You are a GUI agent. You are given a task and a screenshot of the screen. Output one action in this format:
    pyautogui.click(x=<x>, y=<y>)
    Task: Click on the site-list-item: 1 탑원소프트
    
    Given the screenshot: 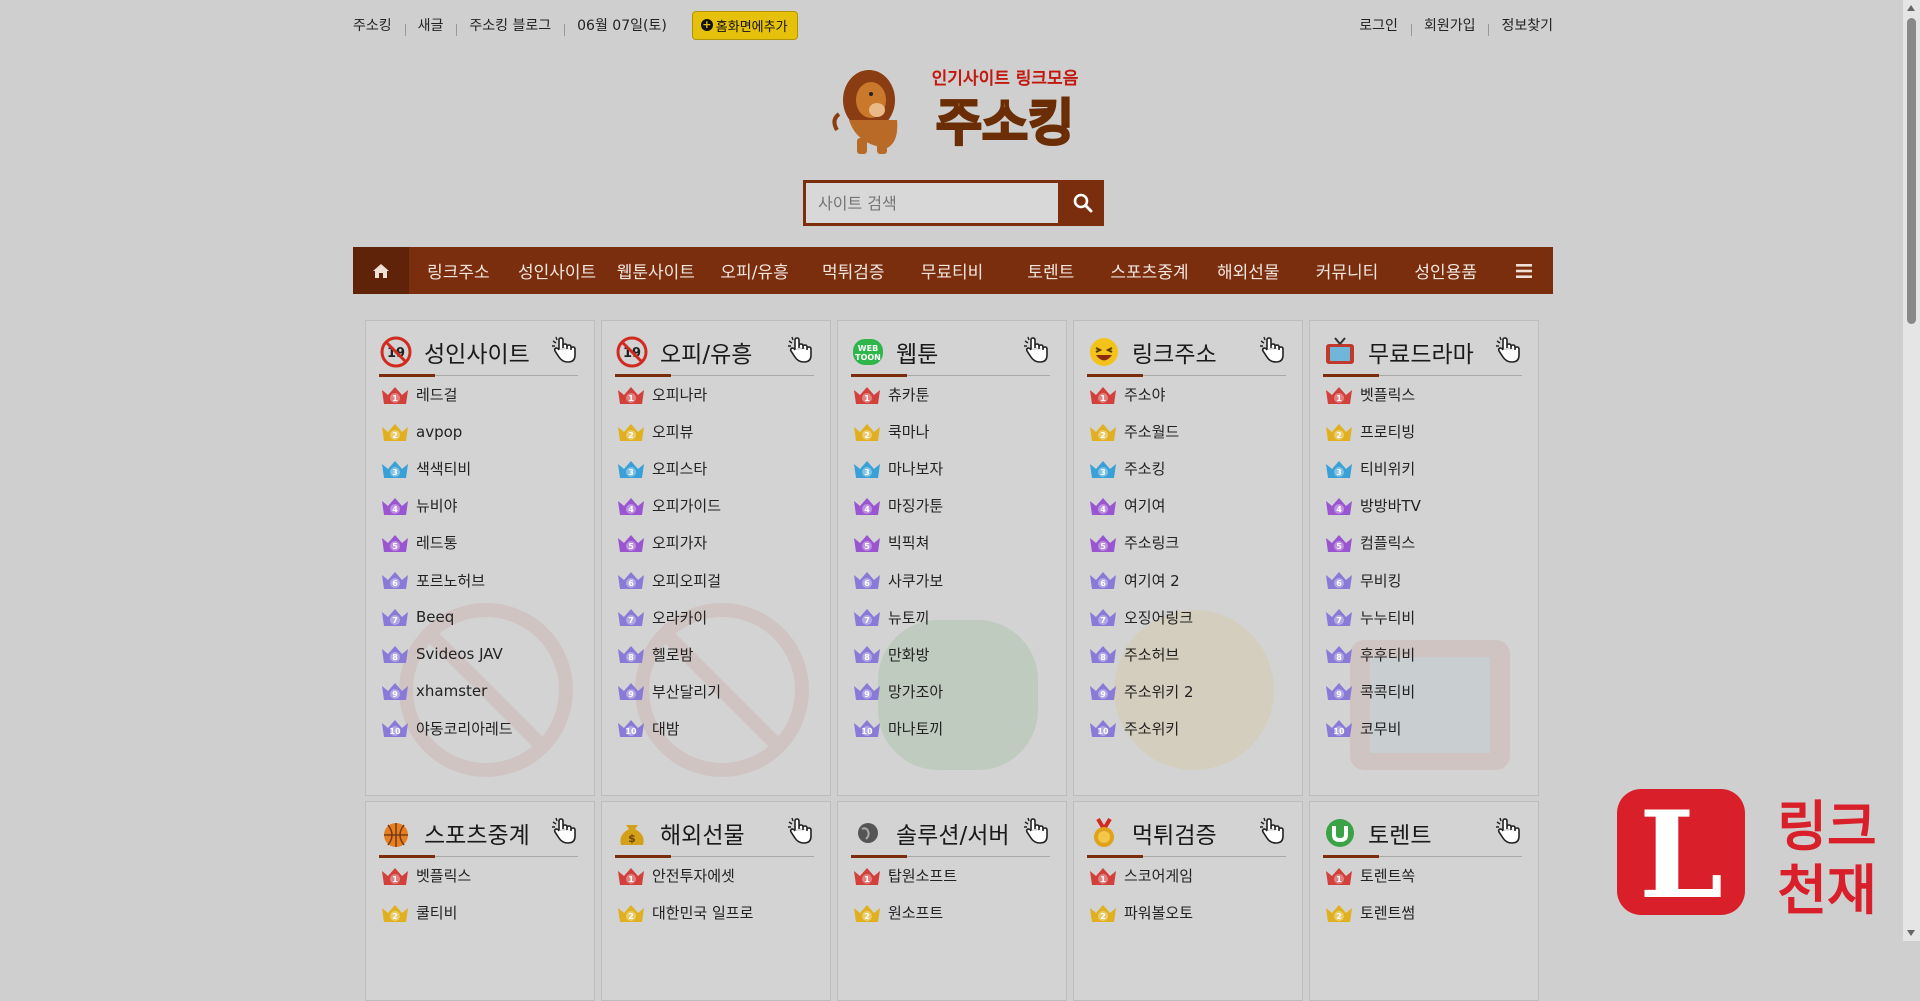 What is the action you would take?
    pyautogui.click(x=952, y=875)
    